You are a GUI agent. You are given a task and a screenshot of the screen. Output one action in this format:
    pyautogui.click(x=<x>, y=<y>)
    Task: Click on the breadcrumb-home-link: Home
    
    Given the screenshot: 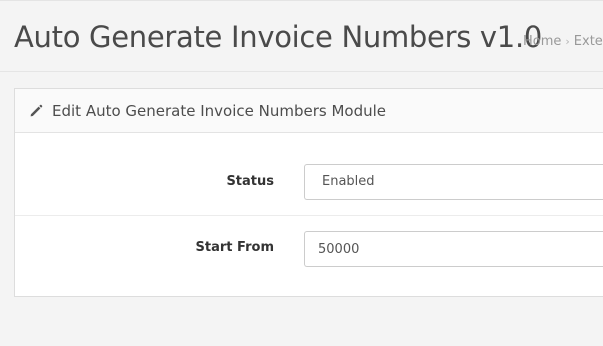 What is the action you would take?
    pyautogui.click(x=542, y=41)
    